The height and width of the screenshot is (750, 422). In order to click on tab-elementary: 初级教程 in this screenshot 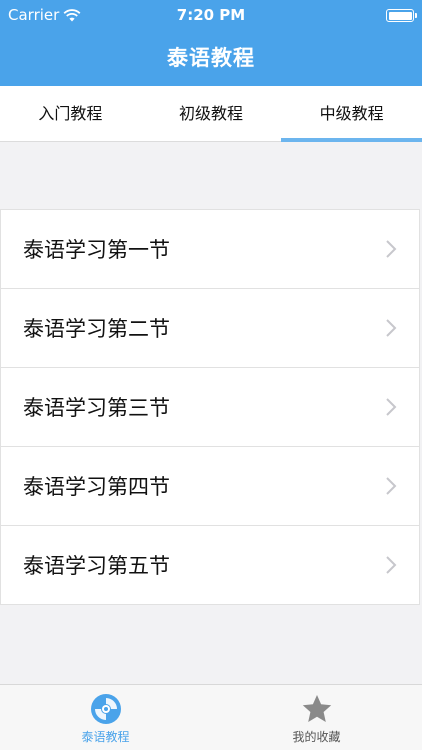, I will do `click(211, 113)`.